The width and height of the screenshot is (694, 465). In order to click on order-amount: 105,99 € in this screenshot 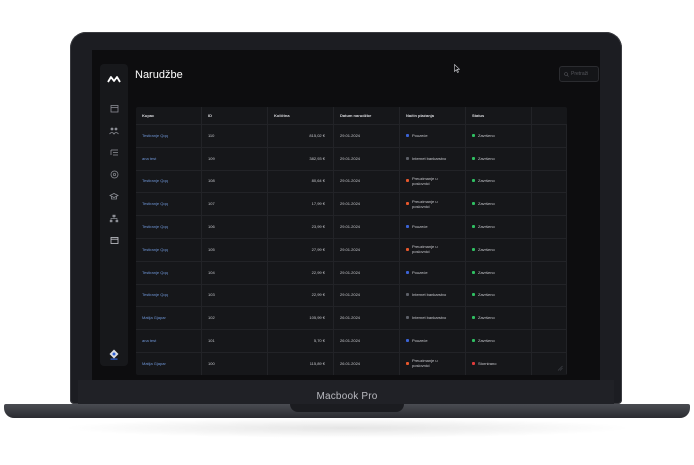, I will do `click(301, 318)`.